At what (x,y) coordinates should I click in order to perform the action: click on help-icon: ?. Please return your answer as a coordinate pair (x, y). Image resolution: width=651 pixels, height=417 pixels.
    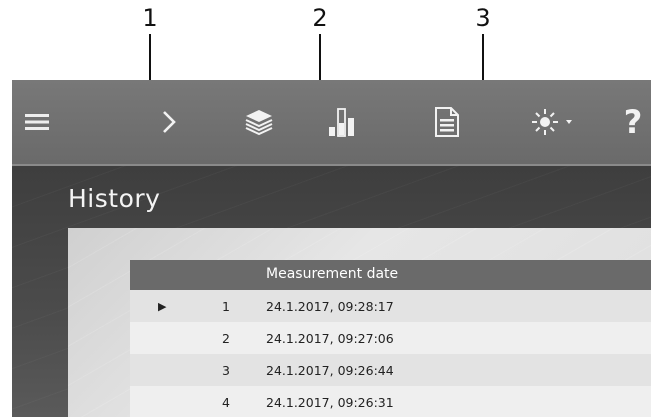
    Looking at the image, I should click on (633, 122).